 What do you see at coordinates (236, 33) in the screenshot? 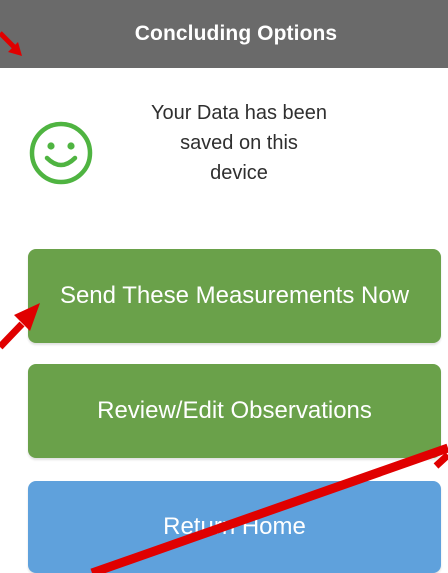
I see `page-title: Concluding Options` at bounding box center [236, 33].